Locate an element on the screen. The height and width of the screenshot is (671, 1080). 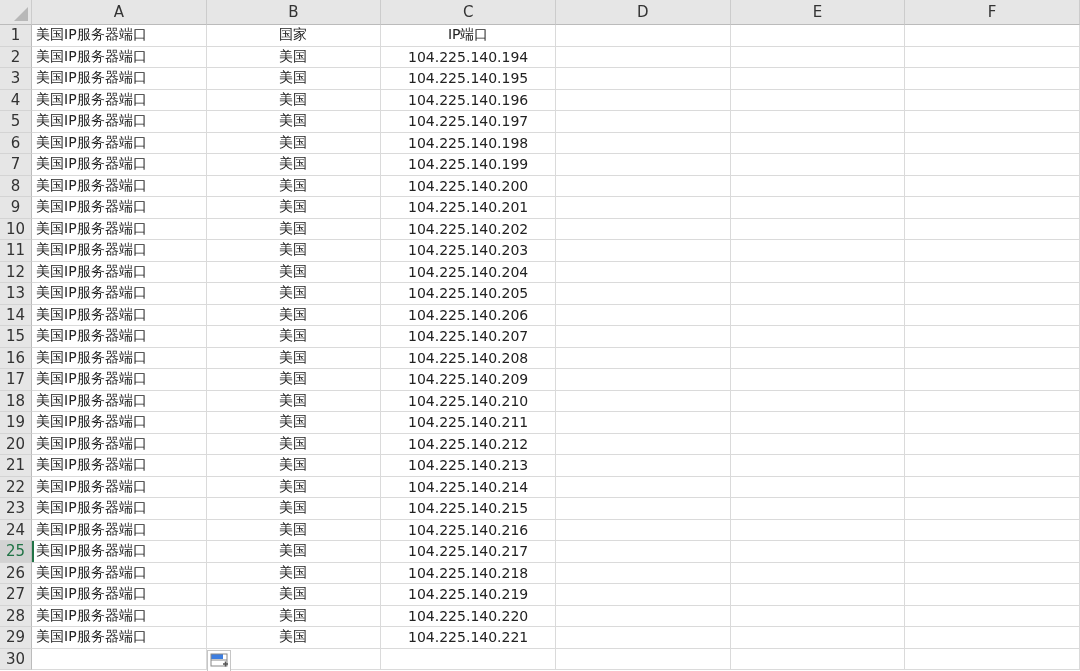
row-header: 28 is located at coordinates (16, 616).